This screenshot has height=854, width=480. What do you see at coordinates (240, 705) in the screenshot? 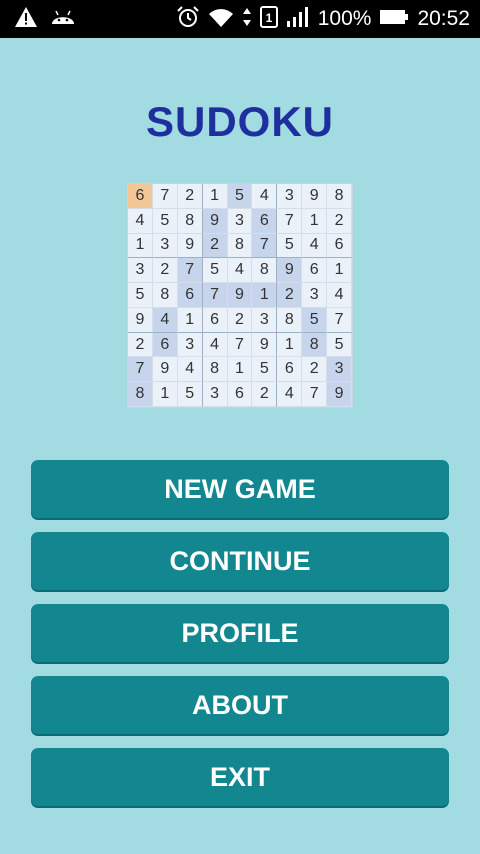
I see `about-button: ABOUT` at bounding box center [240, 705].